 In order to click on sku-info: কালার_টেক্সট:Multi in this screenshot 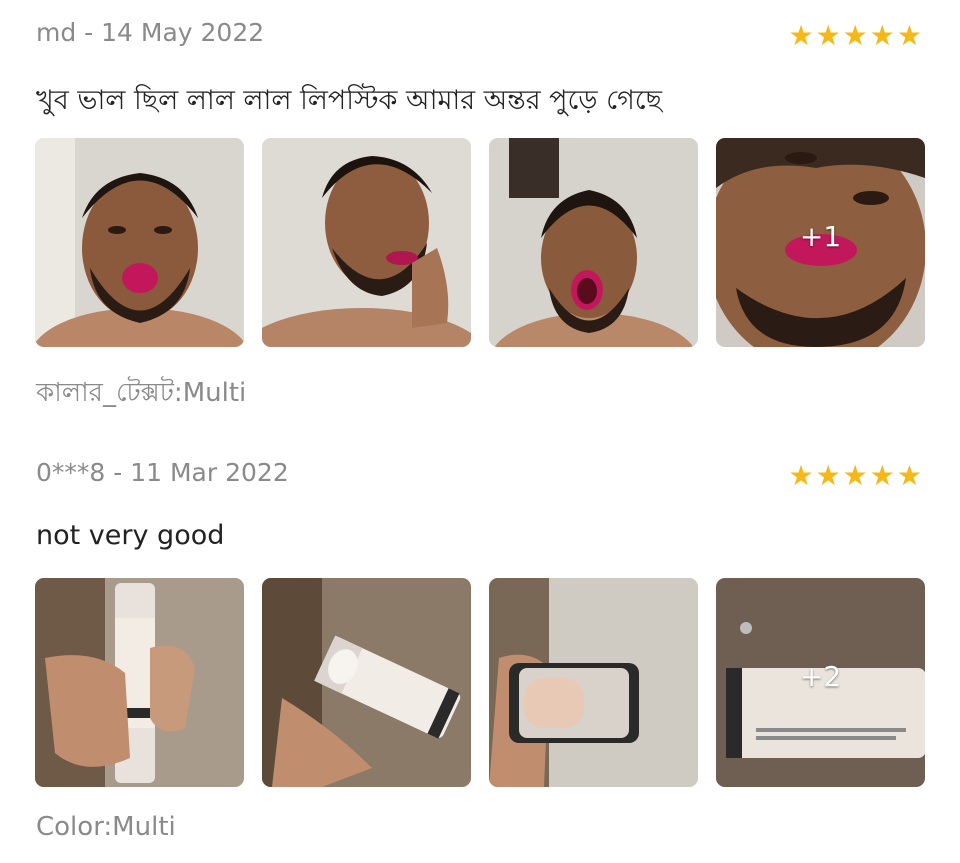, I will do `click(141, 393)`.